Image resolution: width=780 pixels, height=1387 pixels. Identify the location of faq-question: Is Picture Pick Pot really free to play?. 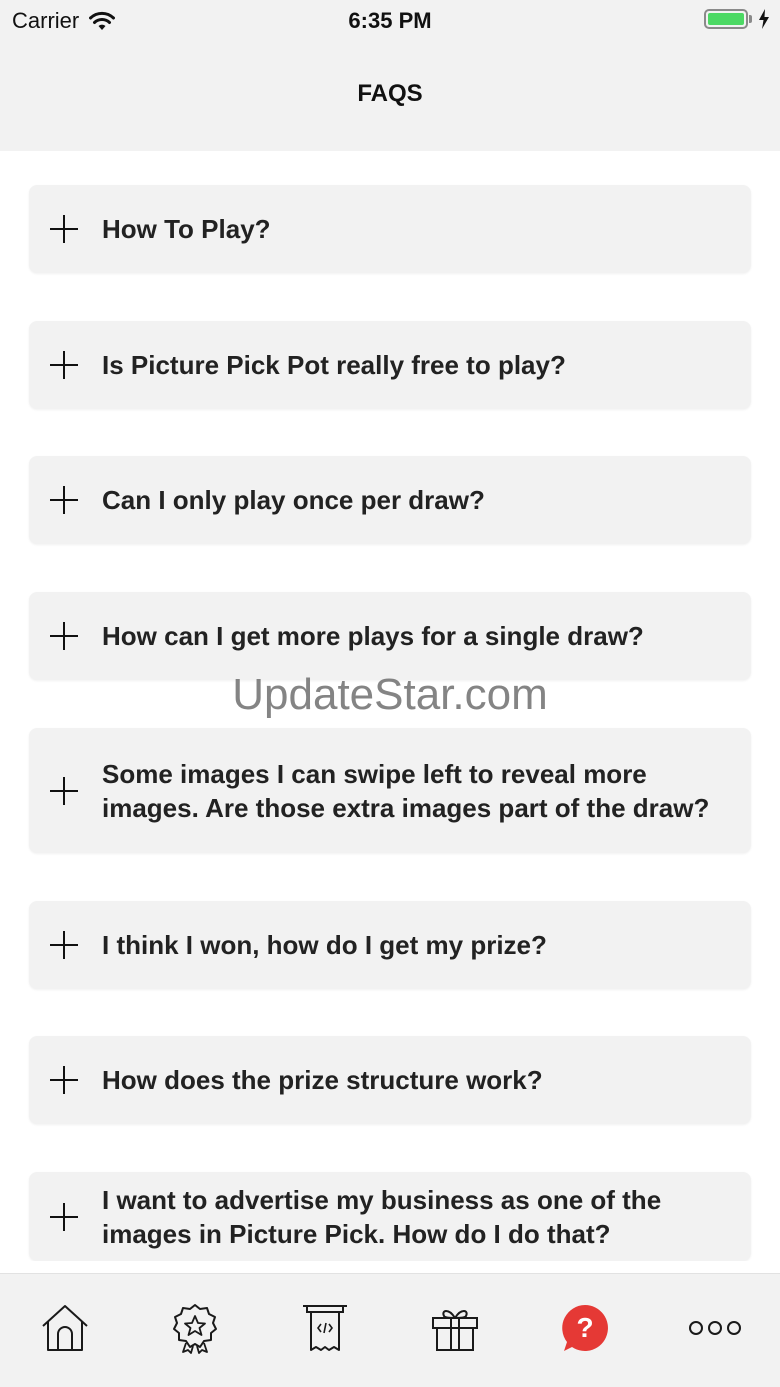
(334, 365).